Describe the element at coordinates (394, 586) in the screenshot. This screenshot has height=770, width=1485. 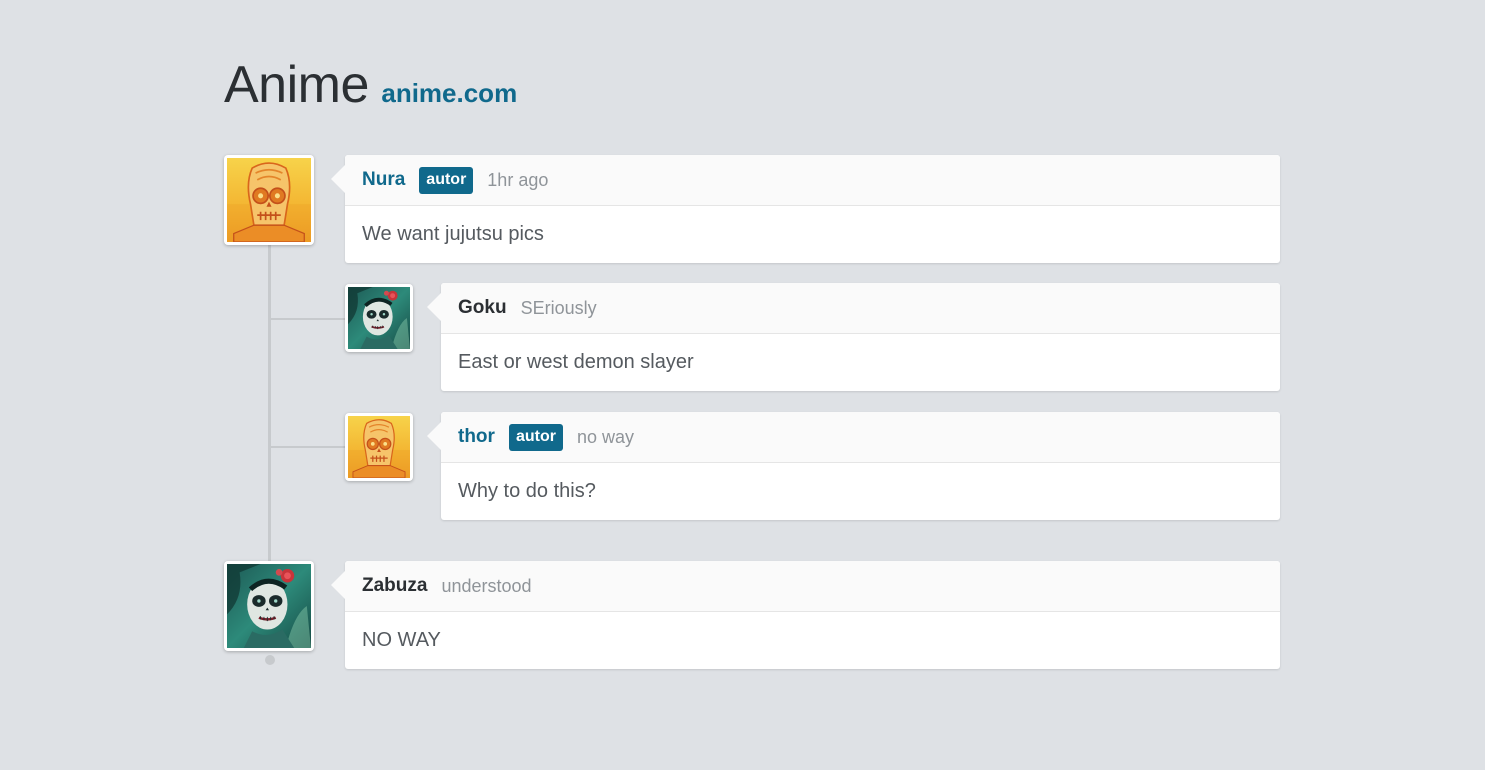
I see `comment-author-name: Zabuza` at that location.